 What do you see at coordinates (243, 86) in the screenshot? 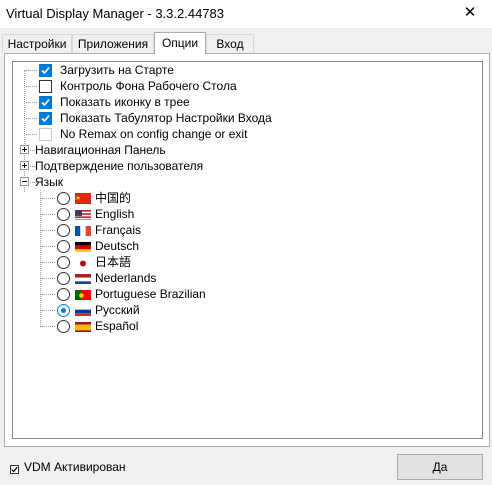
I see `option-desktop-background: Контроль Фона Рабочего Стола` at bounding box center [243, 86].